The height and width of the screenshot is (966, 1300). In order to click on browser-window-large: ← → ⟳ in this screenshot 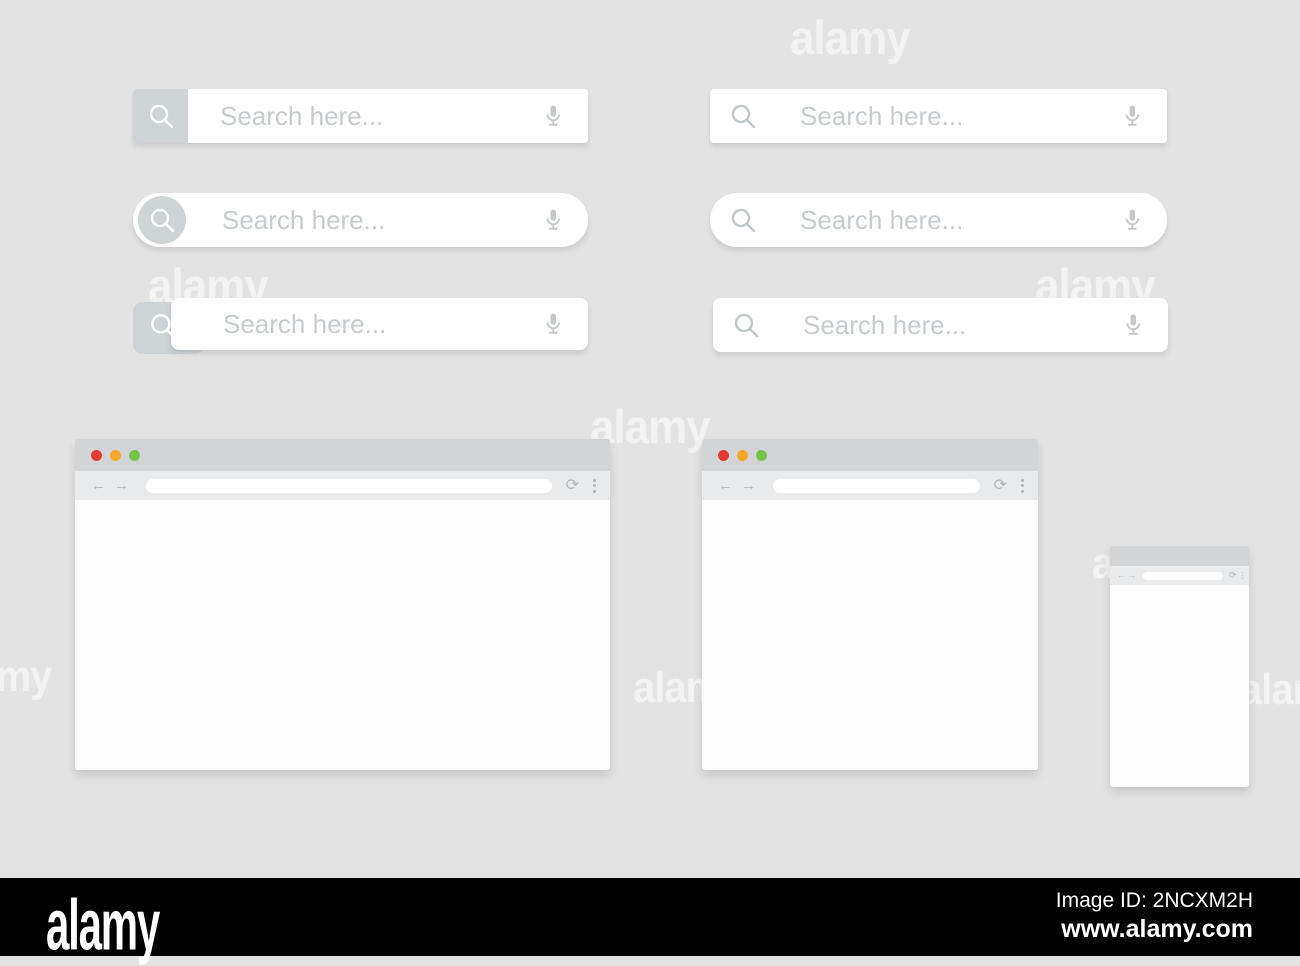, I will do `click(342, 604)`.